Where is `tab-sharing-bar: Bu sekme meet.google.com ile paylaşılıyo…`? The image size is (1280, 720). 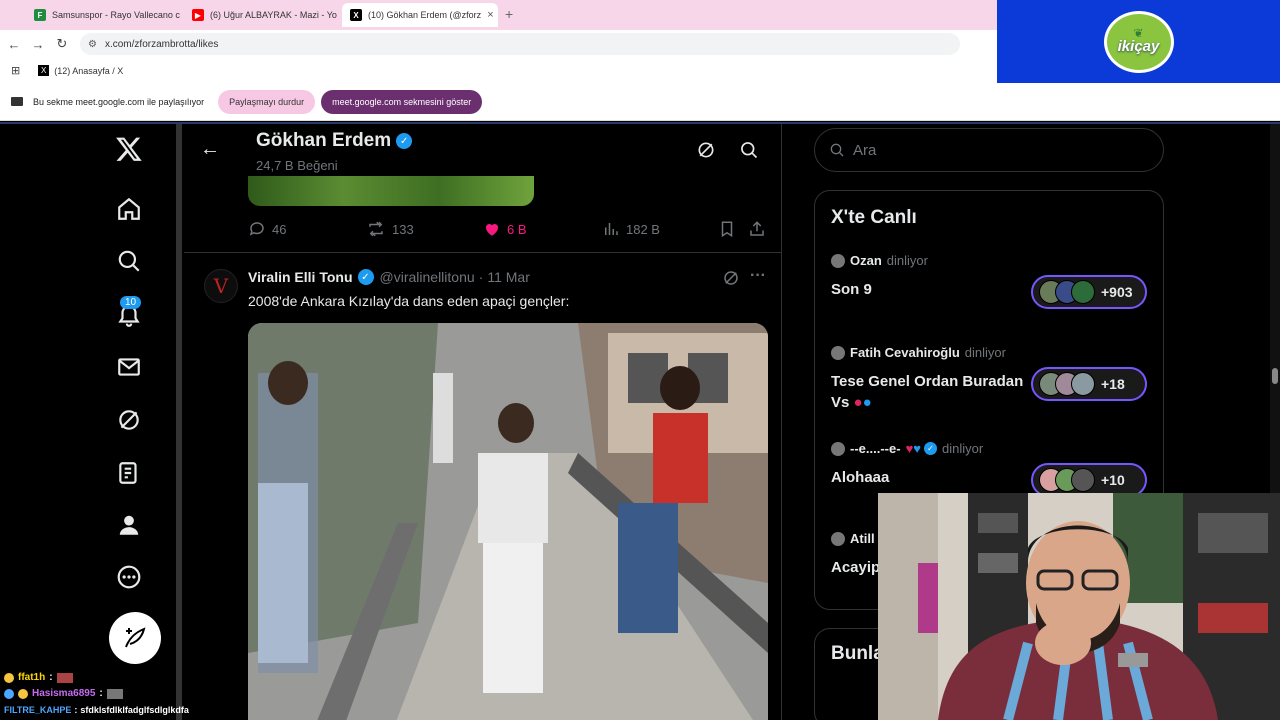 tab-sharing-bar: Bu sekme meet.google.com ile paylaşılıyo… is located at coordinates (640, 102).